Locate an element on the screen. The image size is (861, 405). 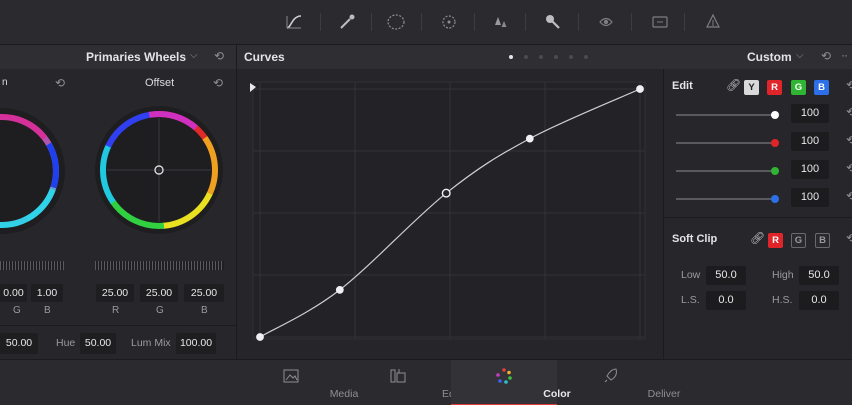
ls-label: L.S. is located at coordinates (690, 300).